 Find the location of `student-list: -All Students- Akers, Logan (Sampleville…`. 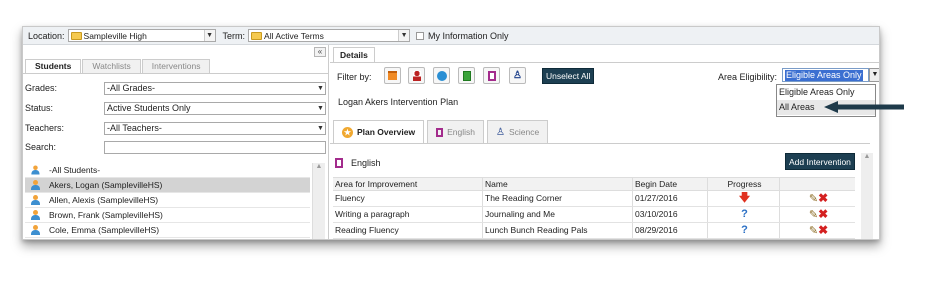

student-list: -All Students- Akers, Logan (Sampleville… is located at coordinates (167, 200).